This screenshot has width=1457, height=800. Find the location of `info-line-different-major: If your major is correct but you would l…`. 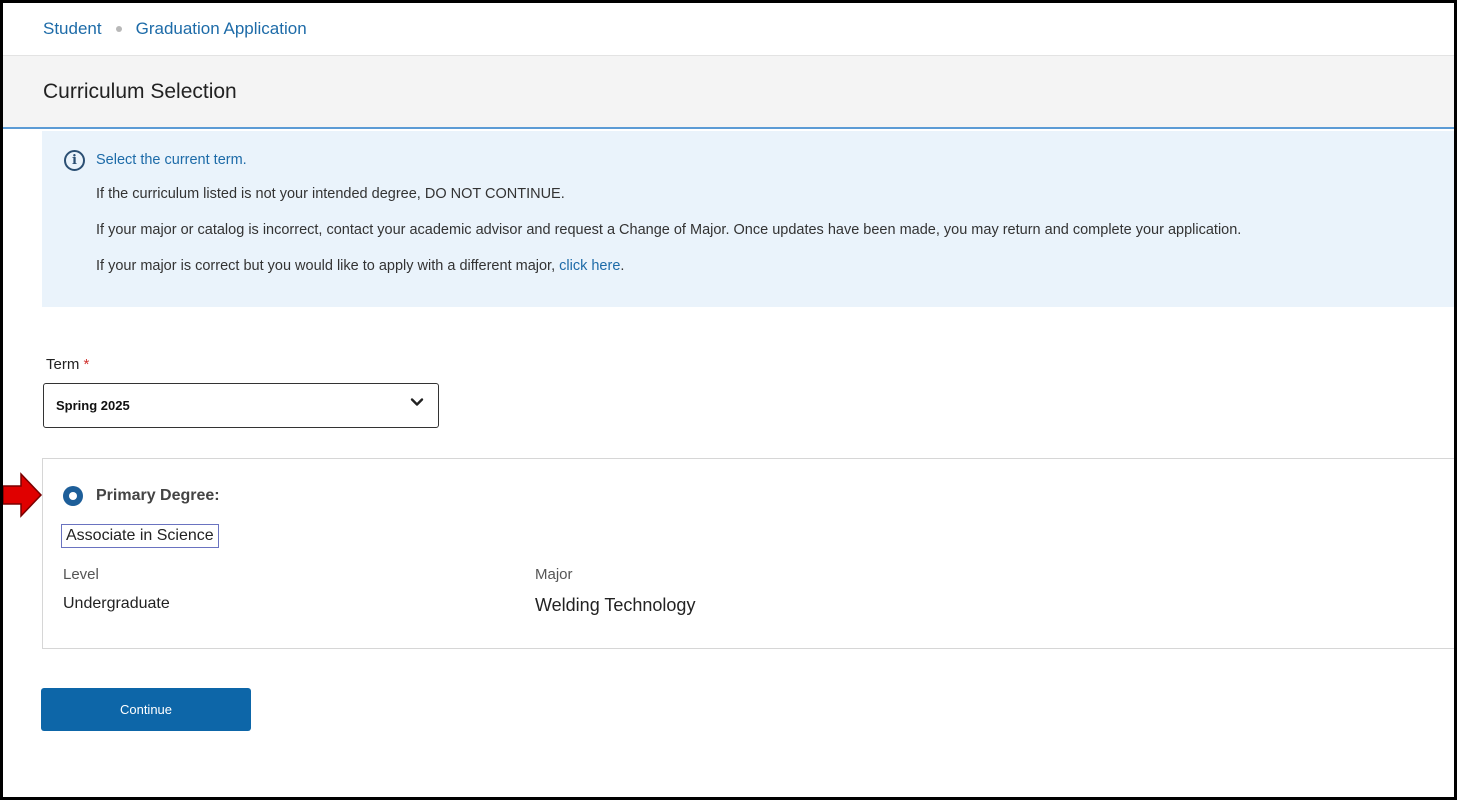

info-line-different-major: If your major is correct but you would l… is located at coordinates (360, 266).